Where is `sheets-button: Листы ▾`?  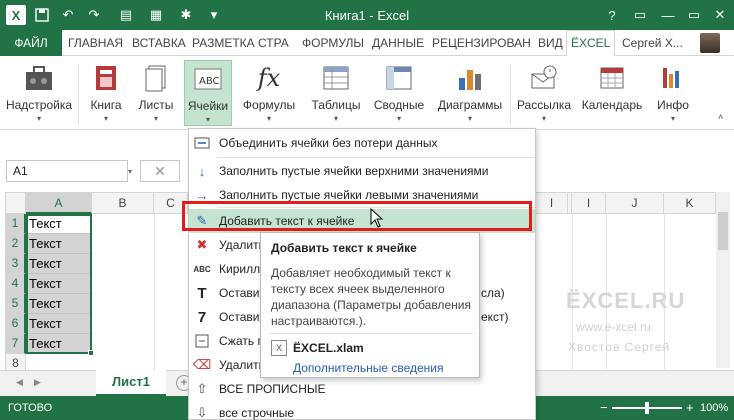 sheets-button: Листы ▾ is located at coordinates (156, 93).